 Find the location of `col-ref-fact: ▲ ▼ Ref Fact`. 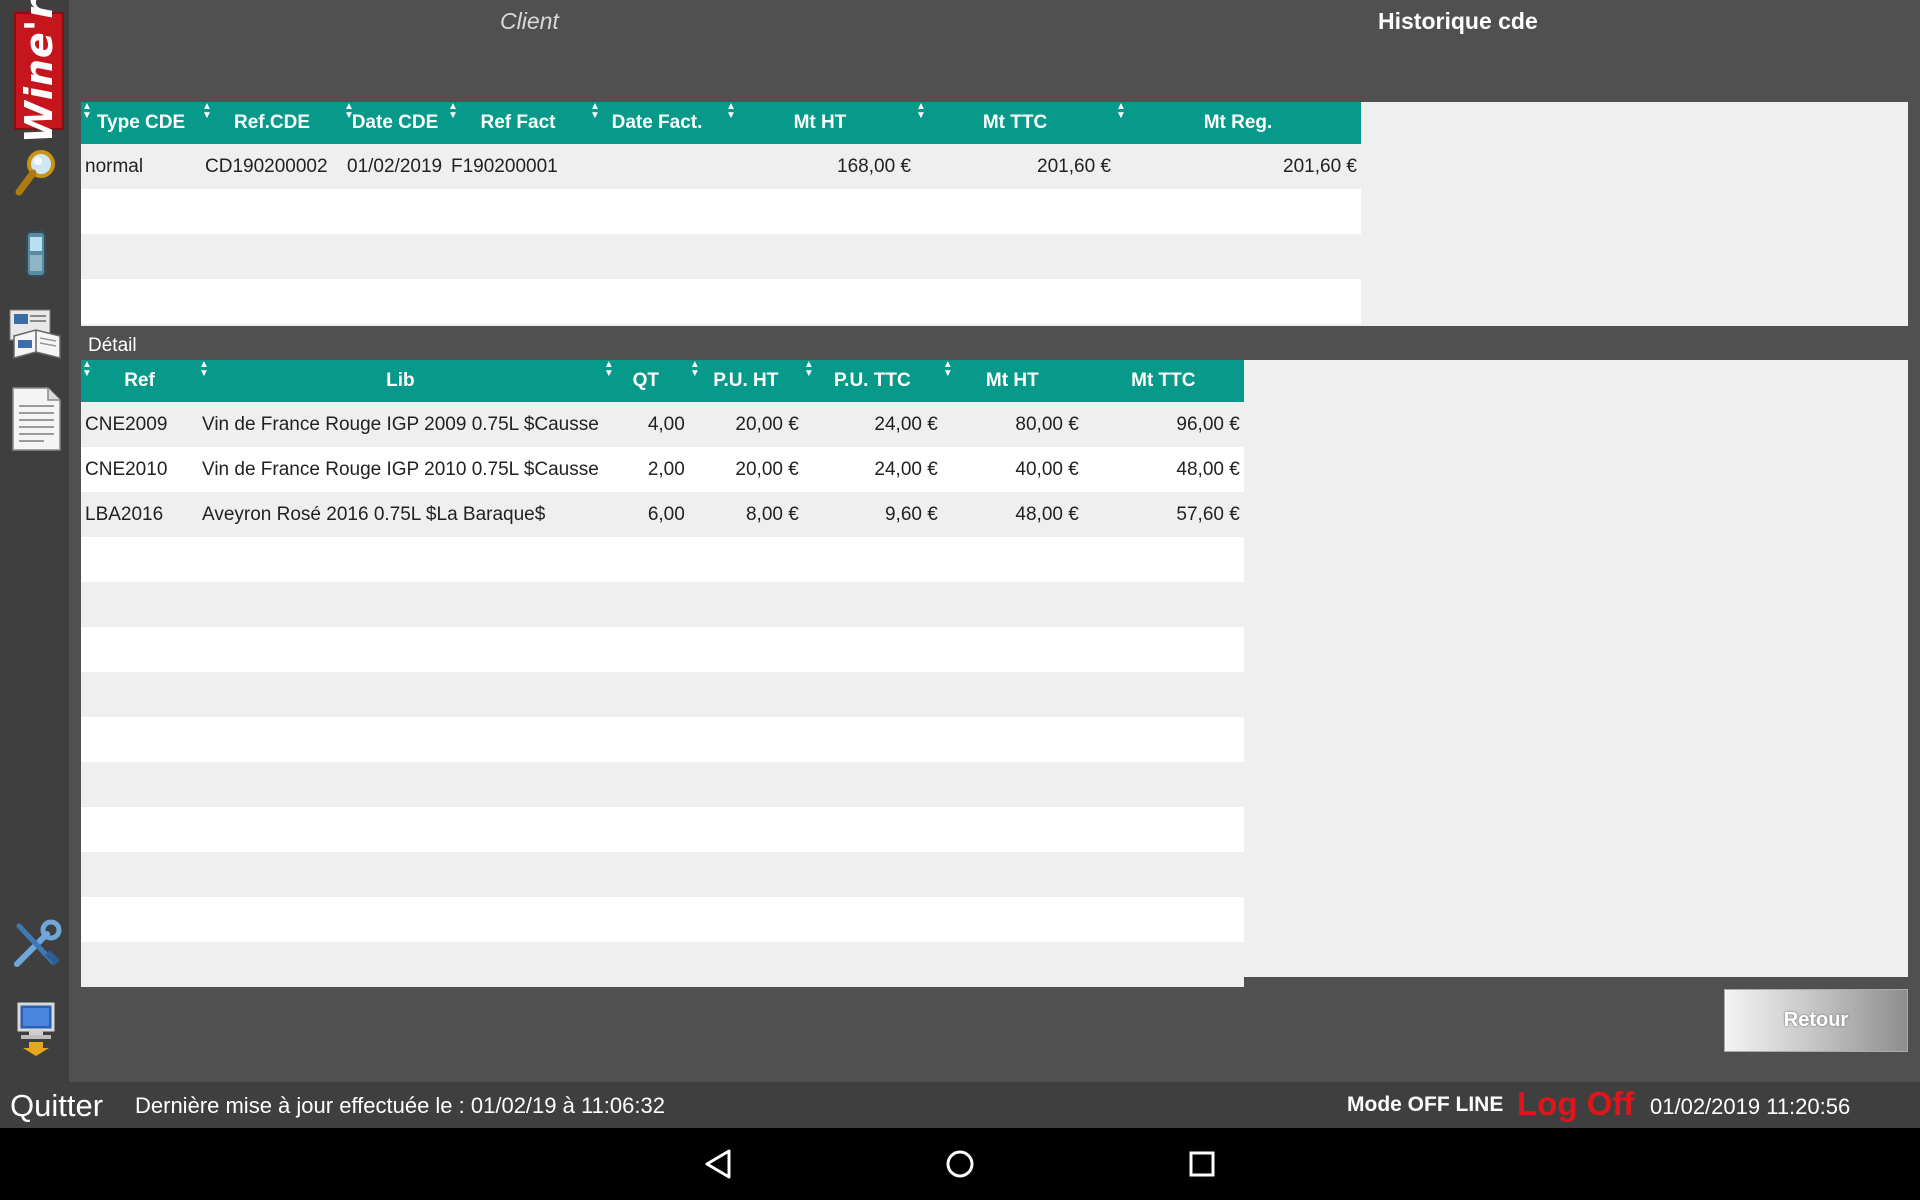

col-ref-fact: ▲ ▼ Ref Fact is located at coordinates (518, 123).